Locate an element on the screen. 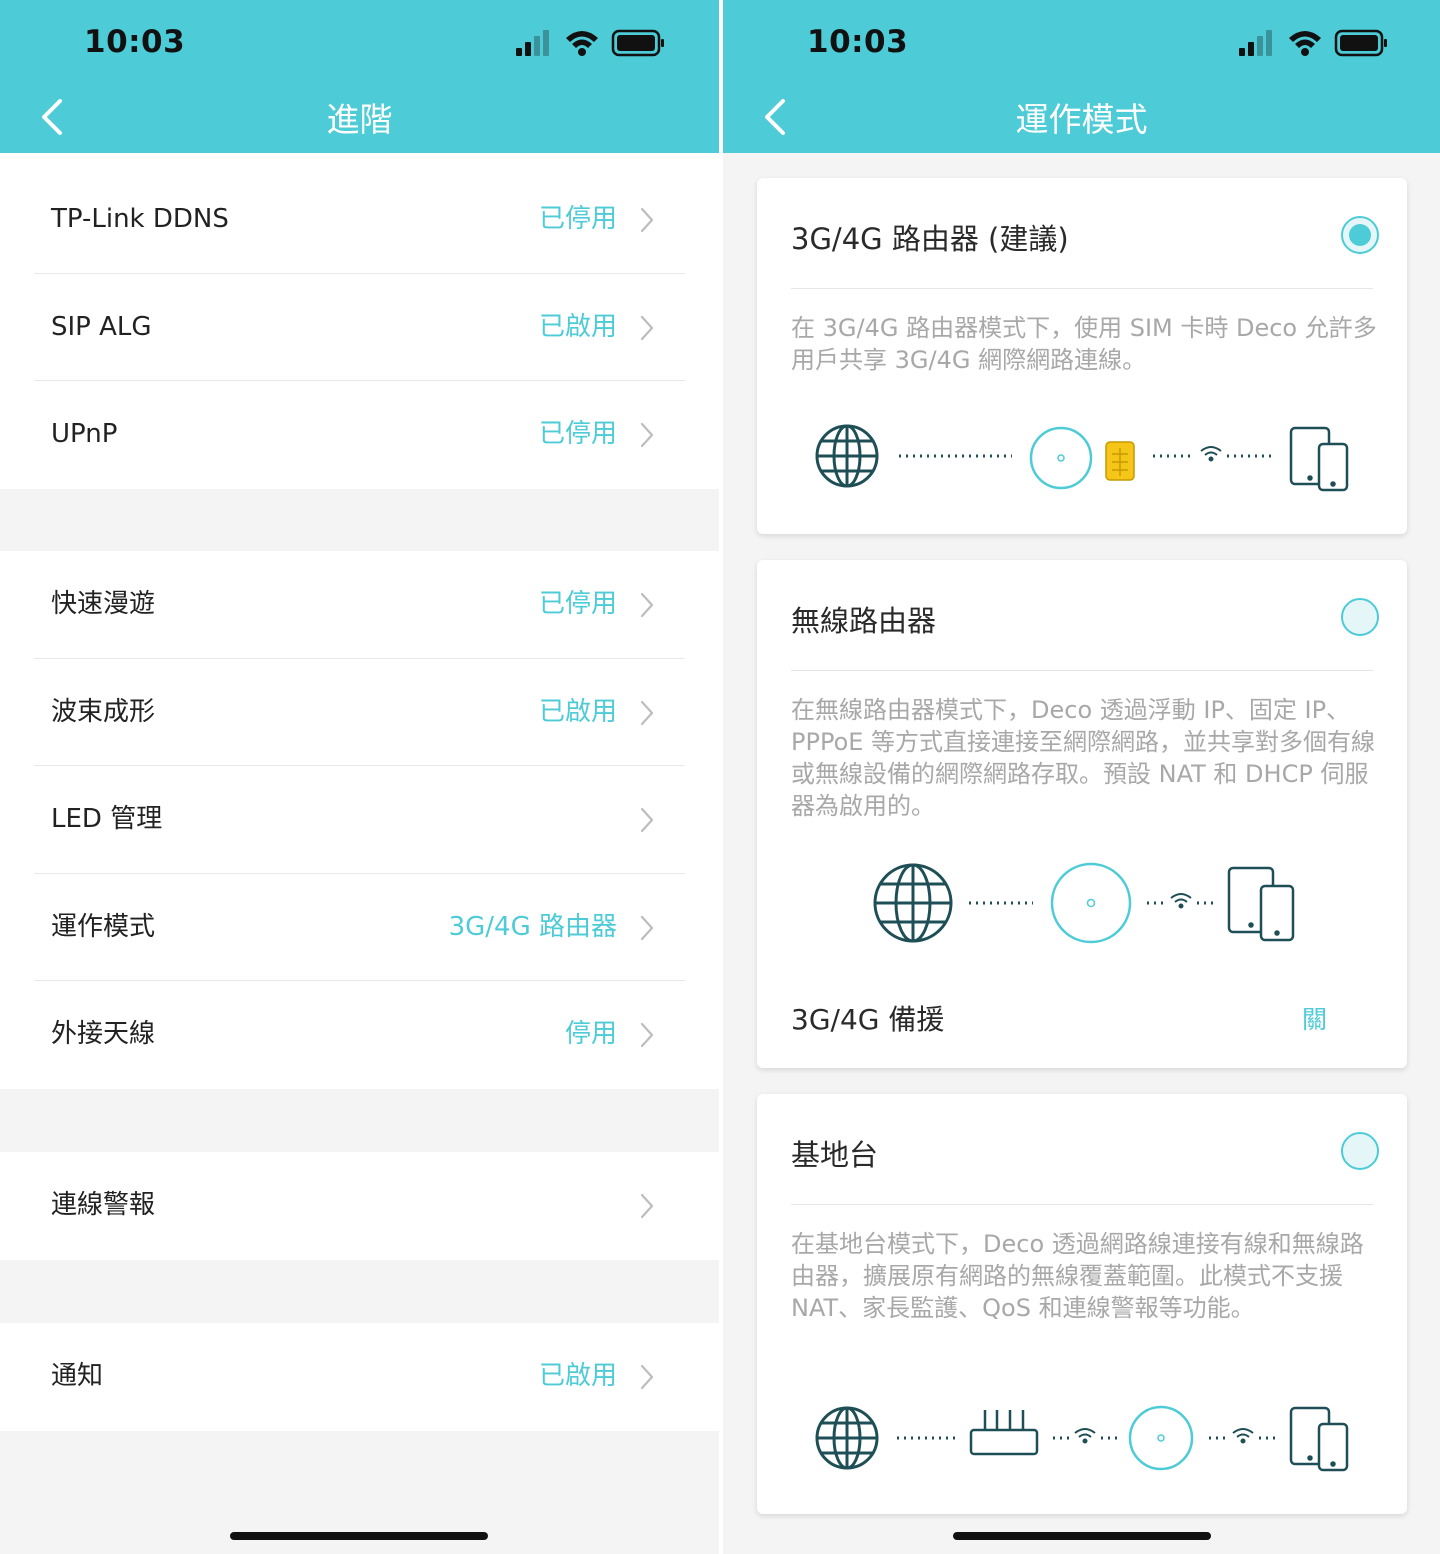  backup-label: 3G/4G 備援 is located at coordinates (868, 1019).